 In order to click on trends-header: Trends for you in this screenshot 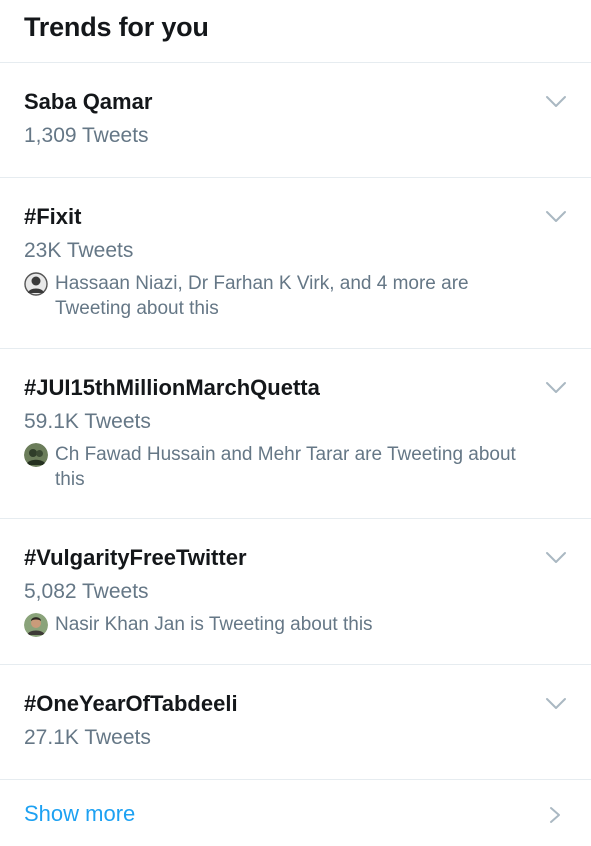, I will do `click(295, 31)`.